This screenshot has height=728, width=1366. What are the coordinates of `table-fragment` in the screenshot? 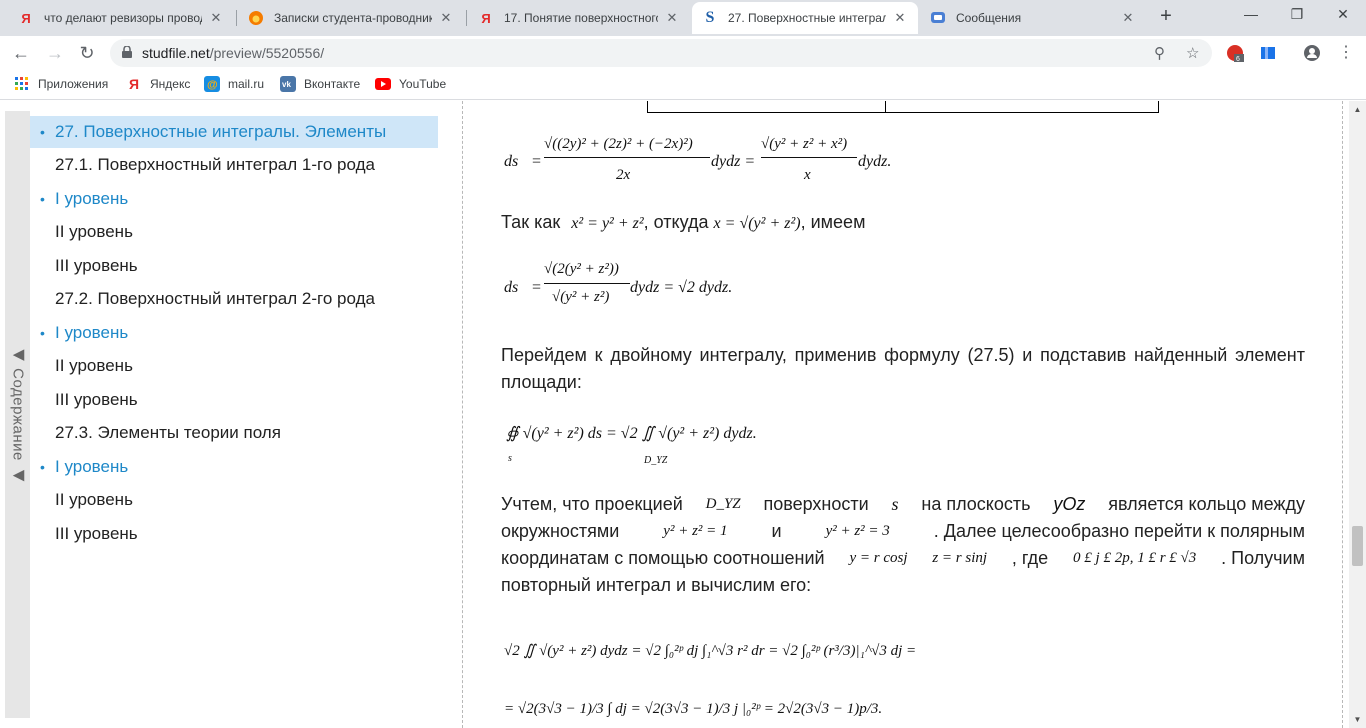 It's located at (903, 107).